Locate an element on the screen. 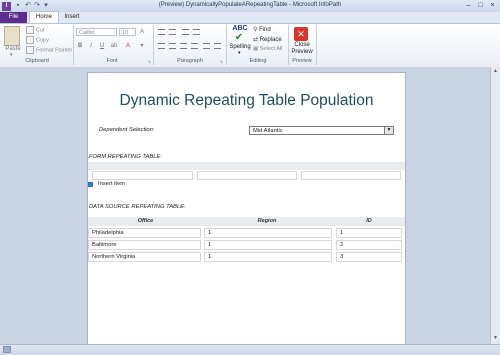 The height and width of the screenshot is (355, 500). shading-icon is located at coordinates (217, 46).